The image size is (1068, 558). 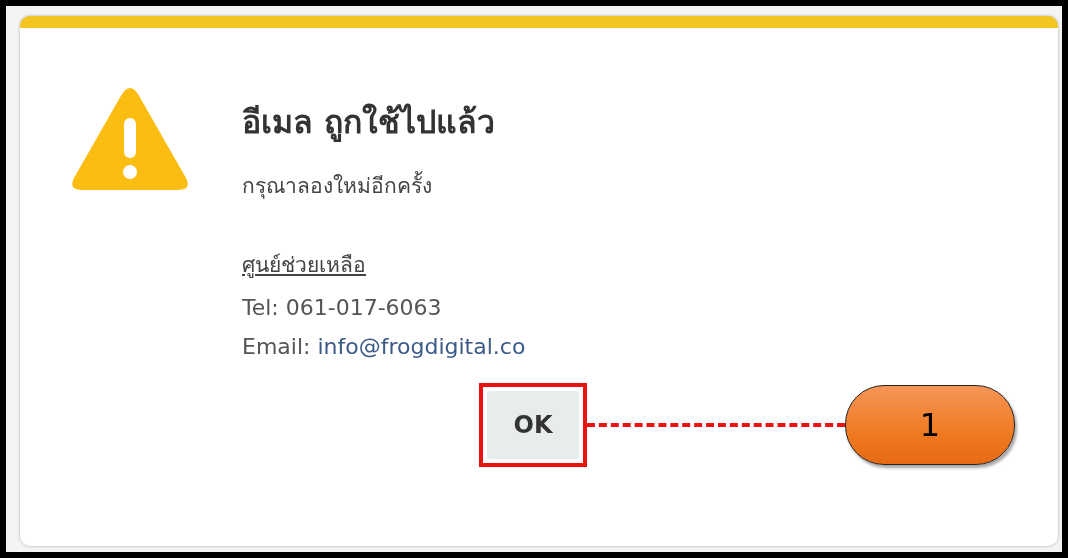 I want to click on dialog-title: อีเมล ถูกใช้ไปแล้ว, so click(x=369, y=123).